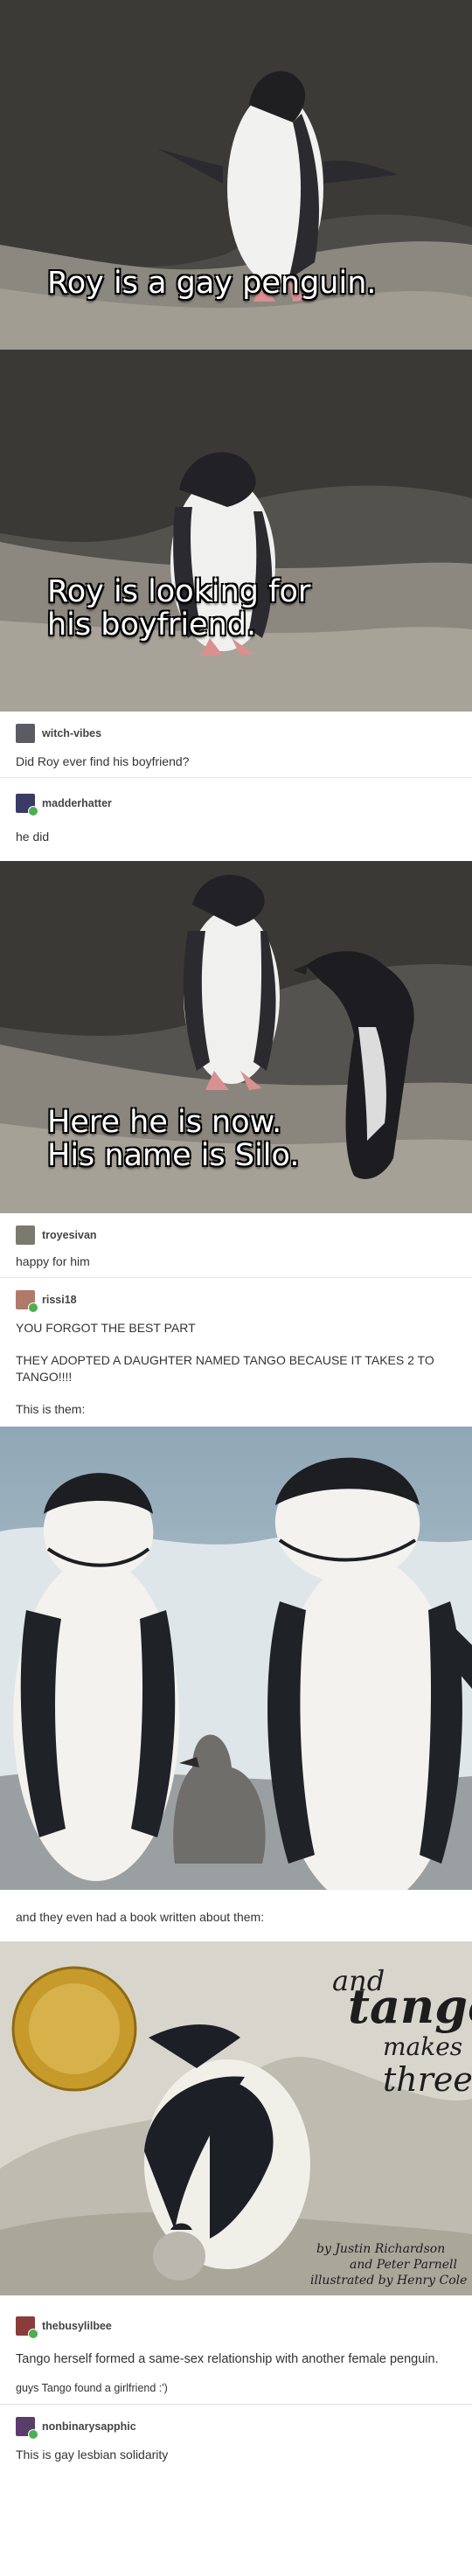 This screenshot has height=2576, width=472. What do you see at coordinates (236, 1300) in the screenshot?
I see `reblog-header: rissi18` at bounding box center [236, 1300].